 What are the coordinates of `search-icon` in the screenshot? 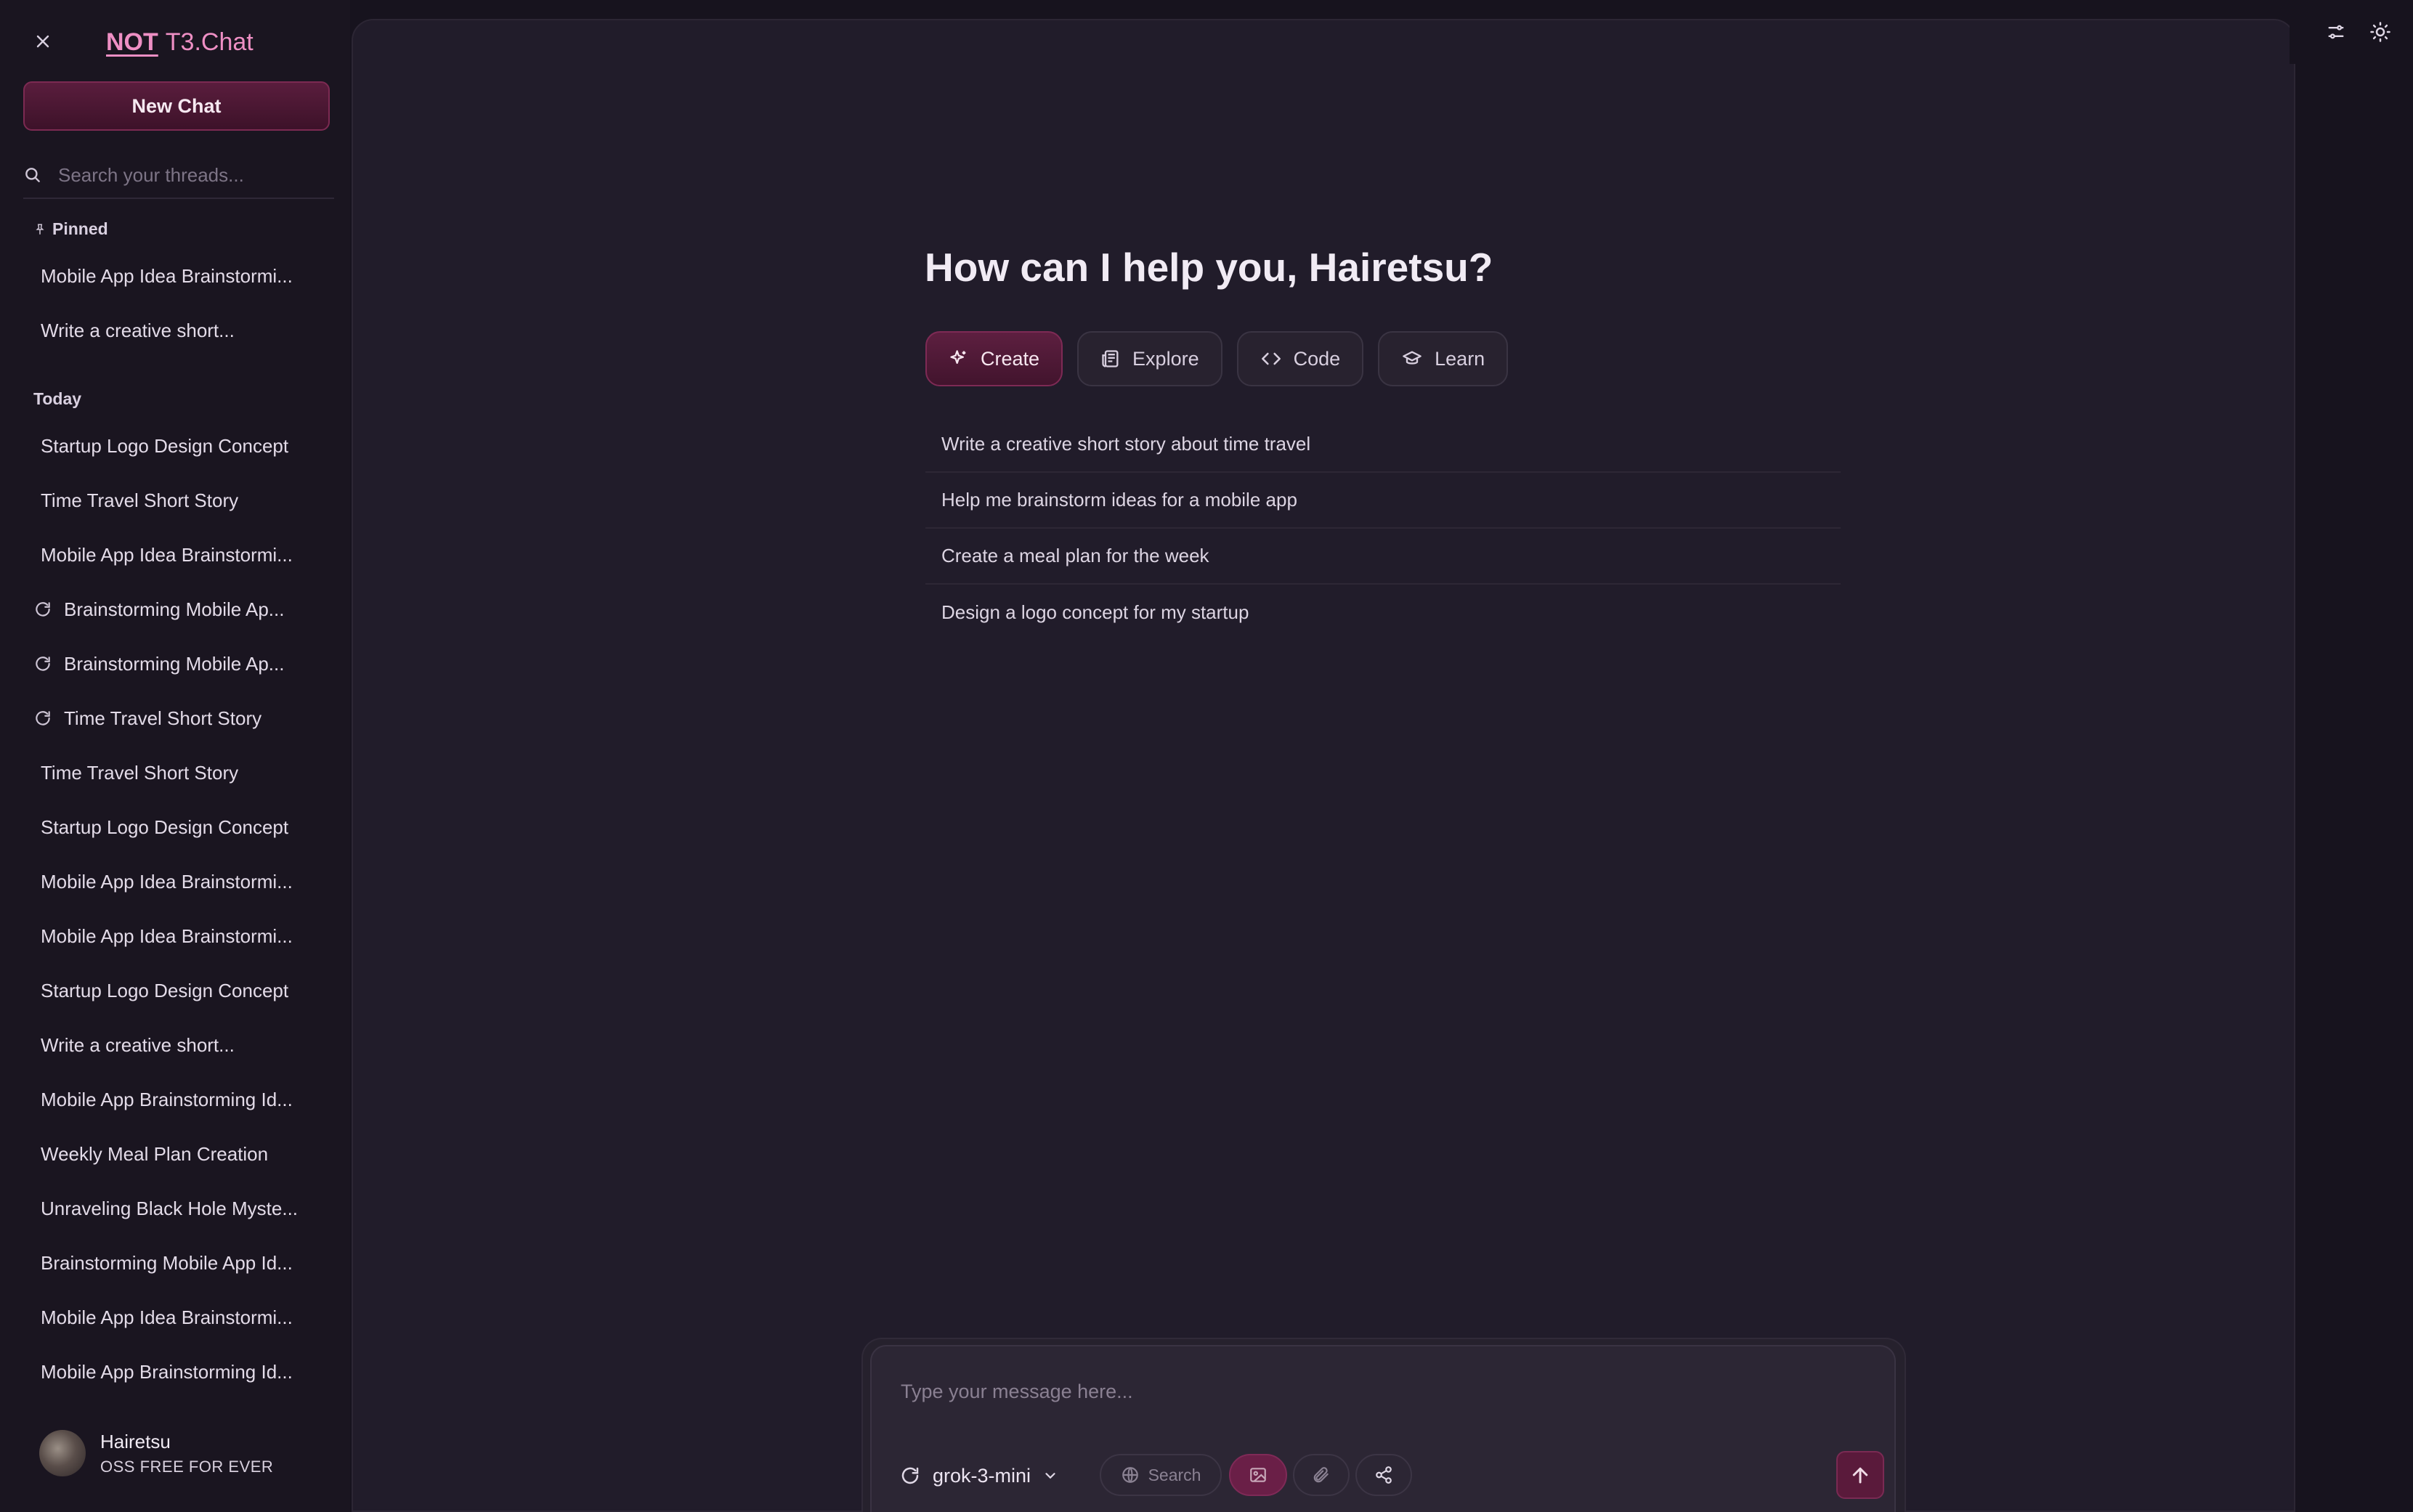 It's located at (32, 175).